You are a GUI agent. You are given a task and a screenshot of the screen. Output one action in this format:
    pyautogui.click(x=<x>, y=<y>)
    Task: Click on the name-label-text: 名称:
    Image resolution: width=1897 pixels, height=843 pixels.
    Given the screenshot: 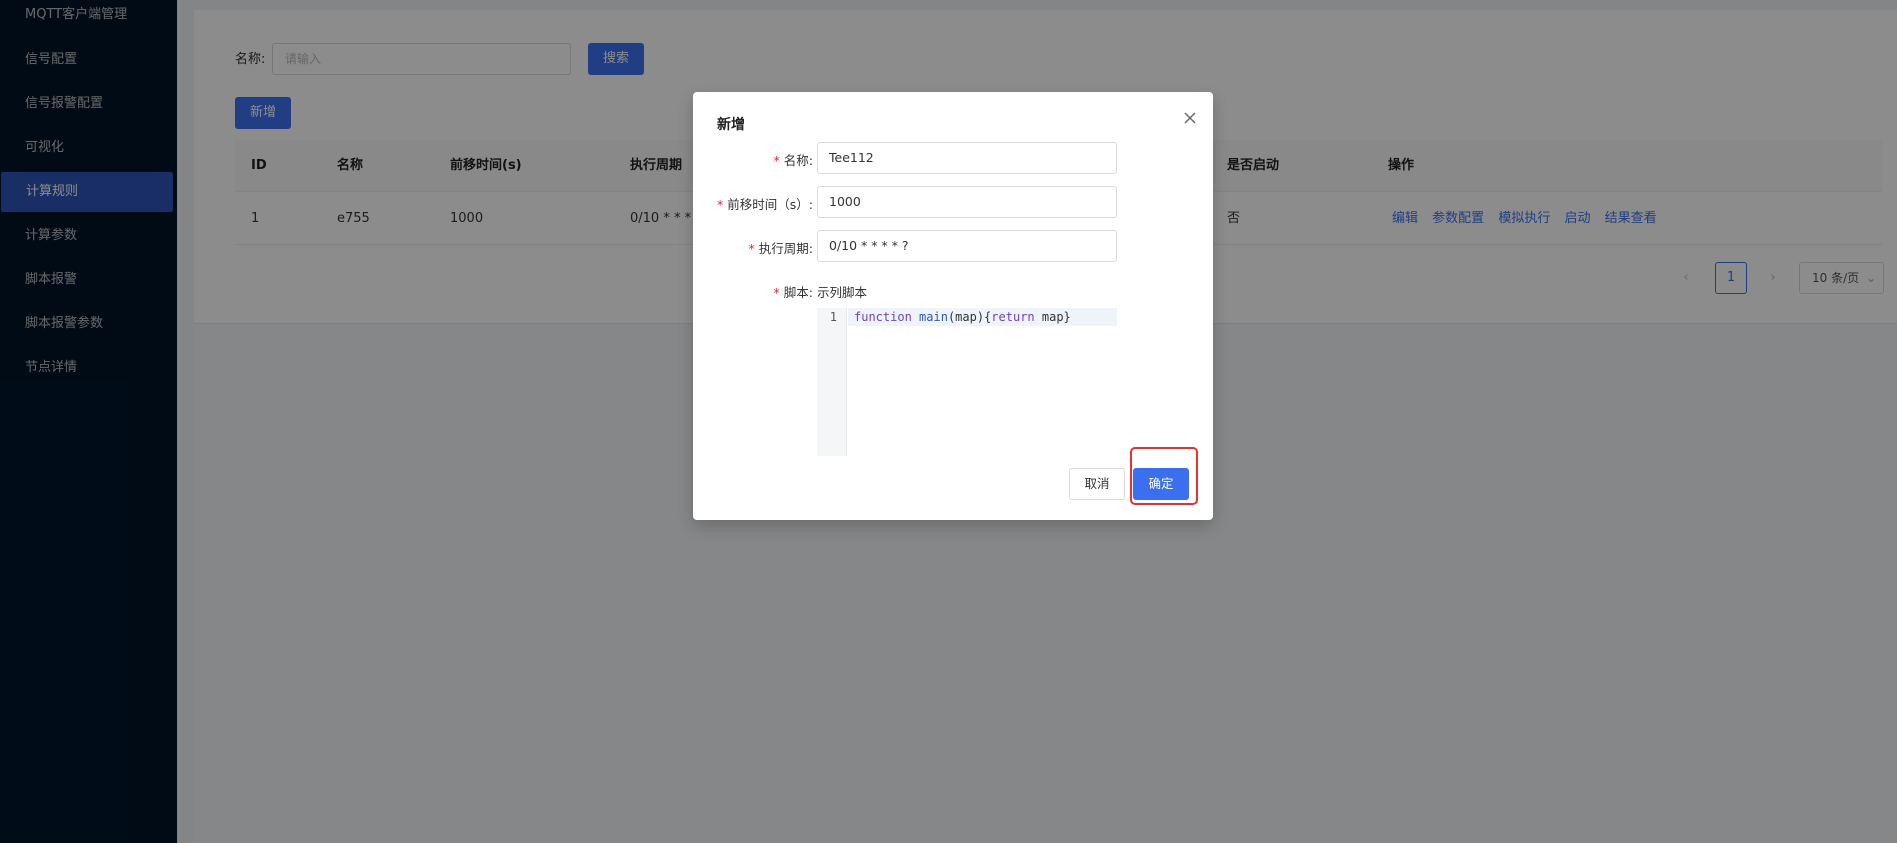 What is the action you would take?
    pyautogui.click(x=798, y=160)
    